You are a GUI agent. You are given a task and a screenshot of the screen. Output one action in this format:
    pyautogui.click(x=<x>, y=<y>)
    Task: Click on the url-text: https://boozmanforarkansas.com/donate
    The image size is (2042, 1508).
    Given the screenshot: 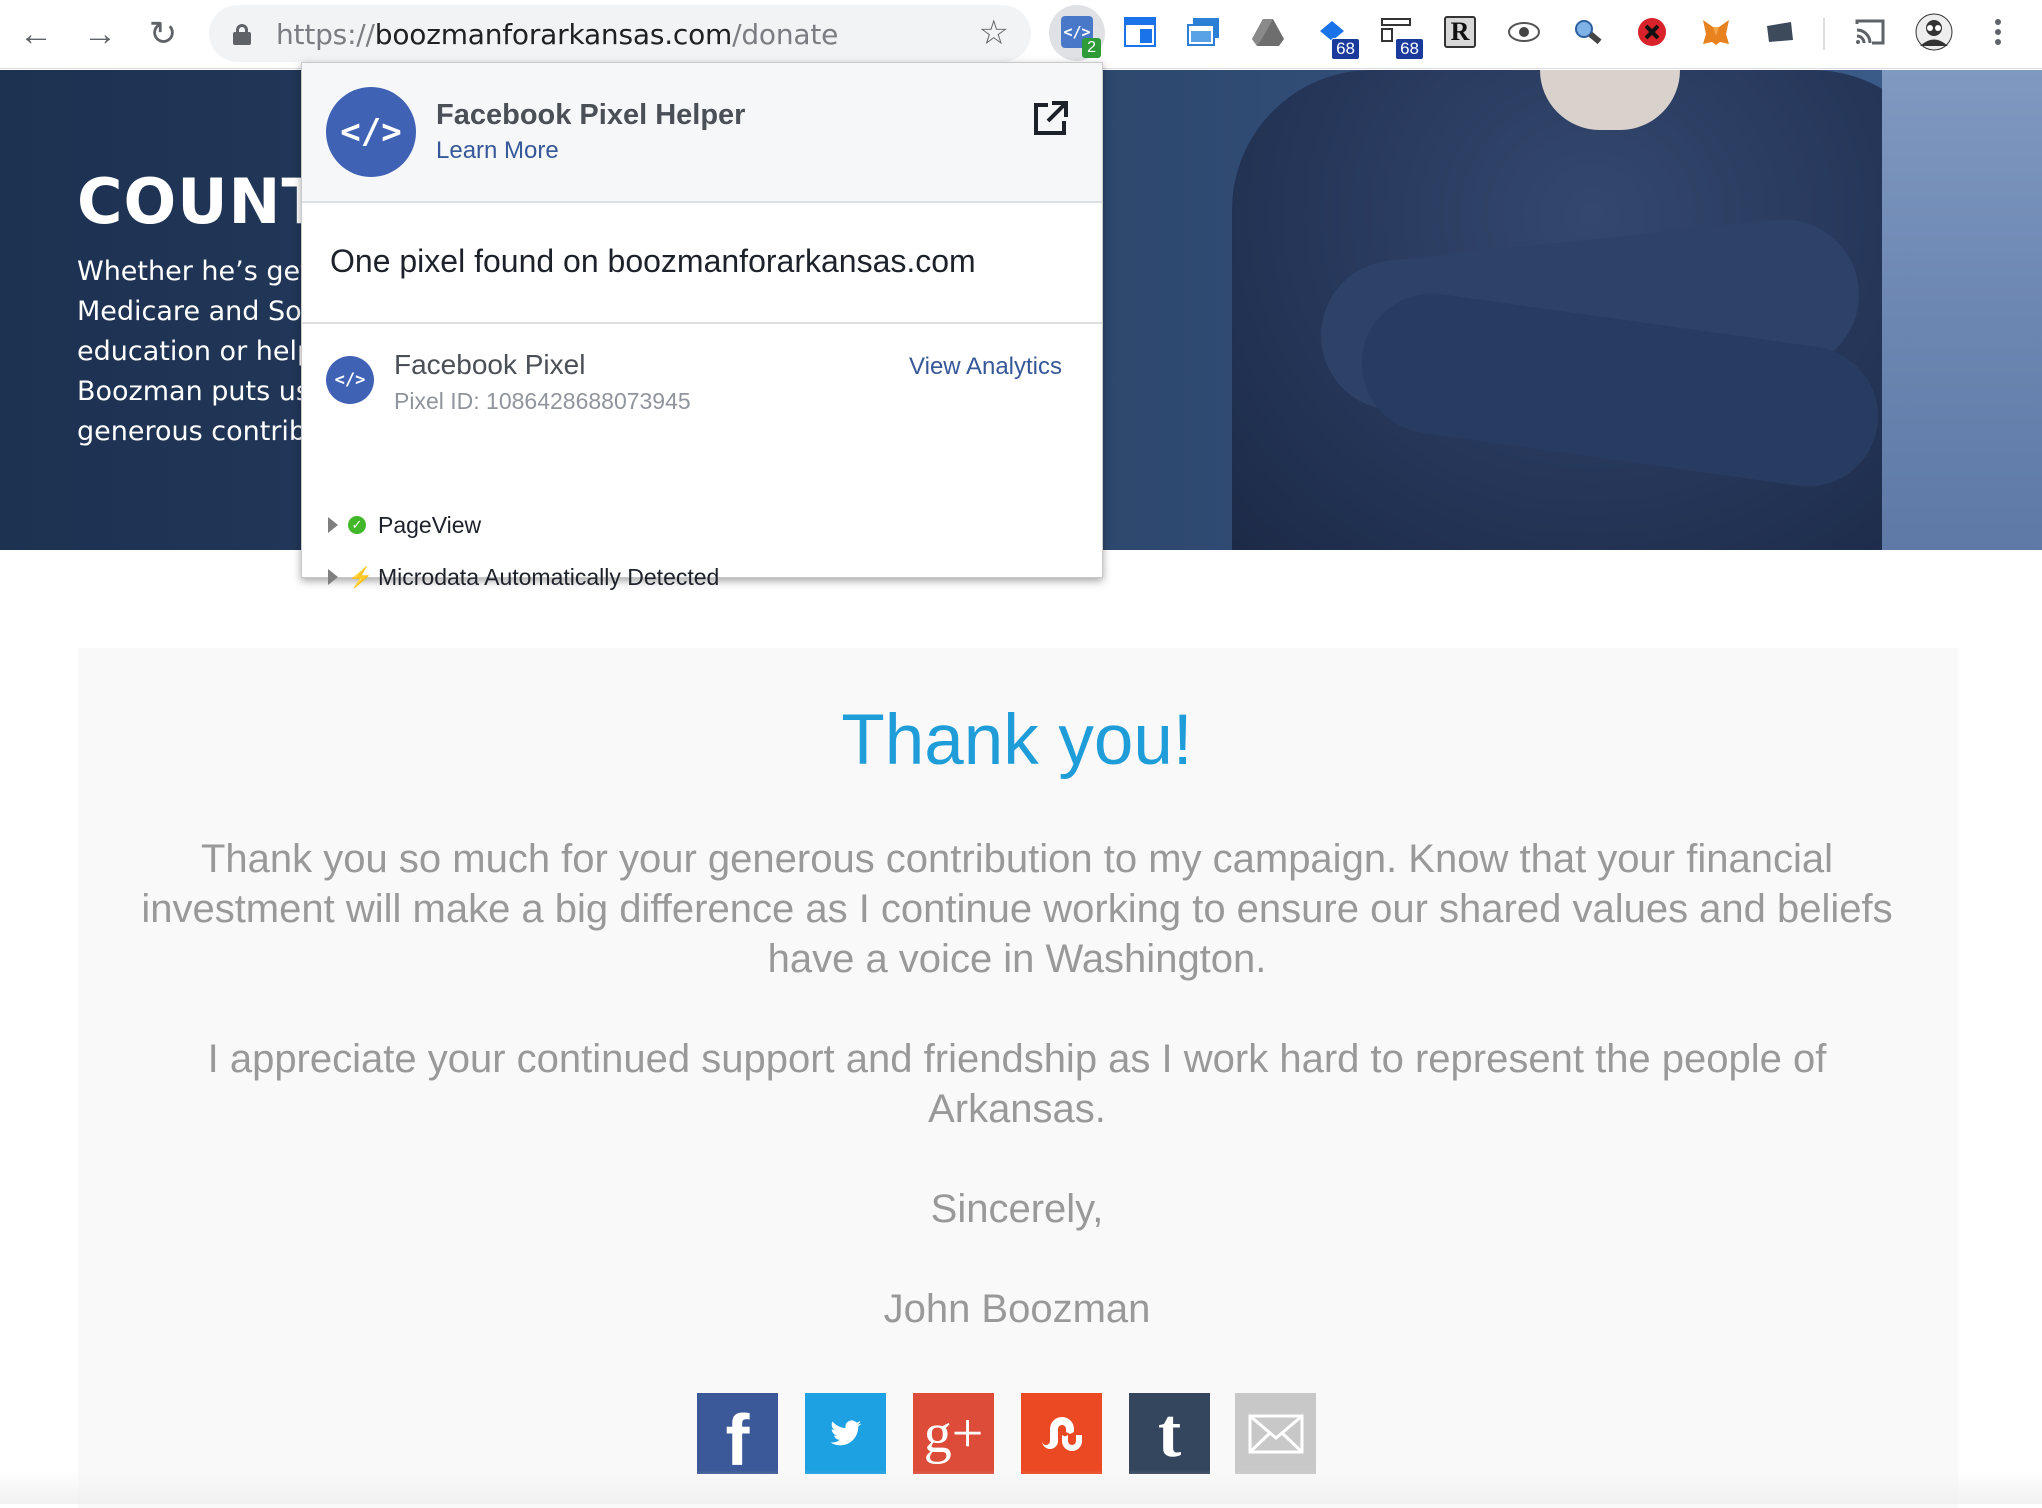 What is the action you would take?
    pyautogui.click(x=557, y=34)
    